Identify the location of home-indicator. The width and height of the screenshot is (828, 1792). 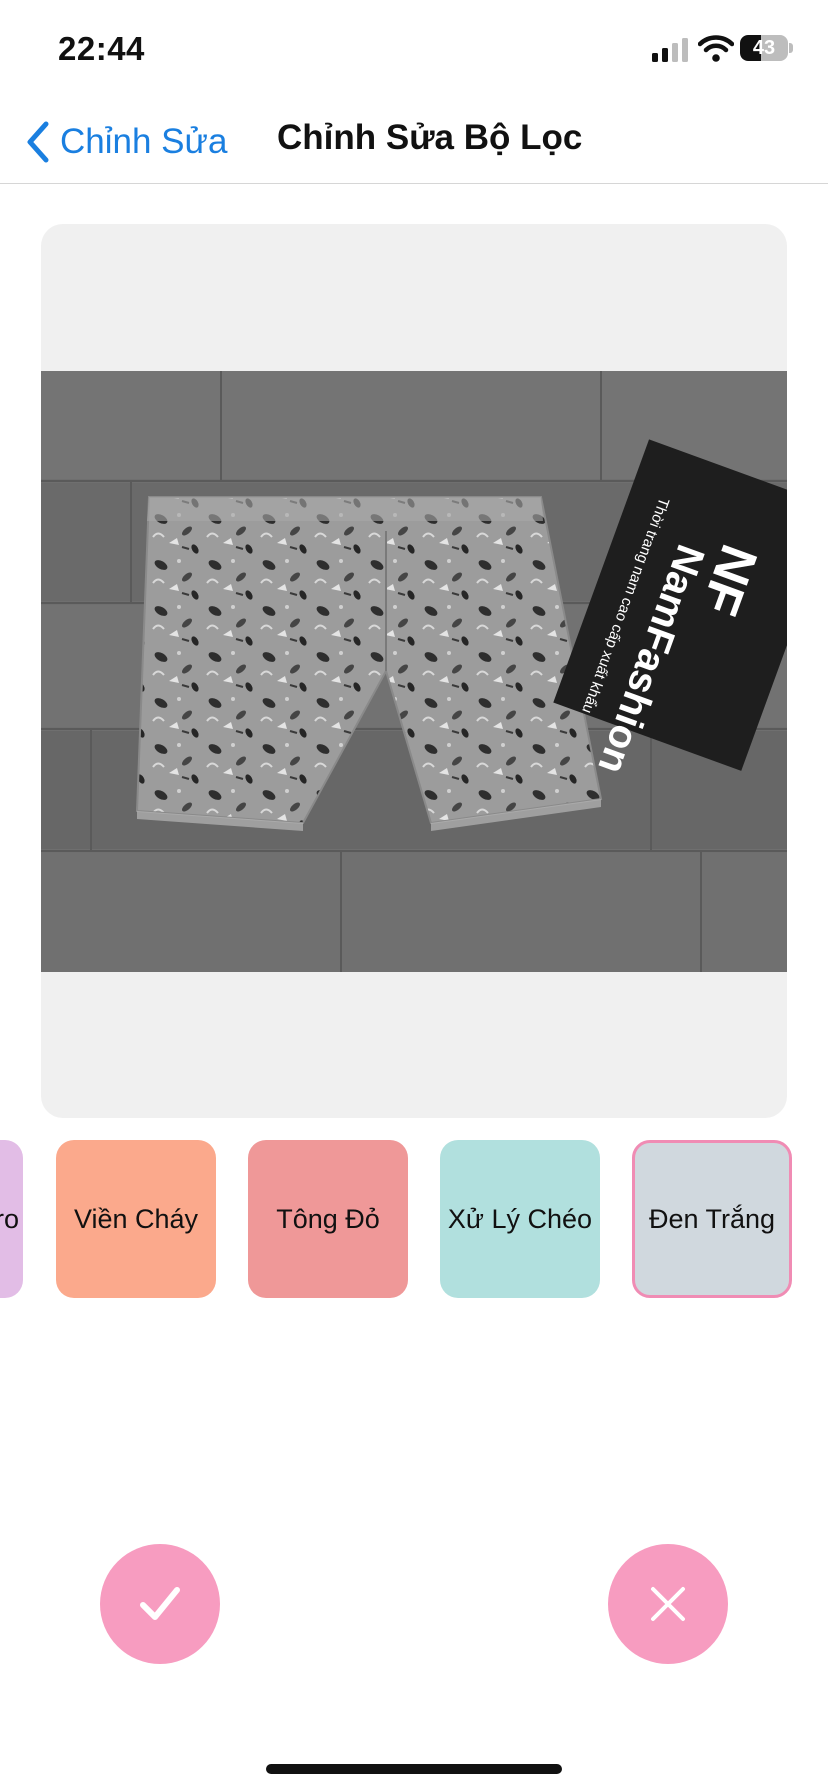
(414, 1769).